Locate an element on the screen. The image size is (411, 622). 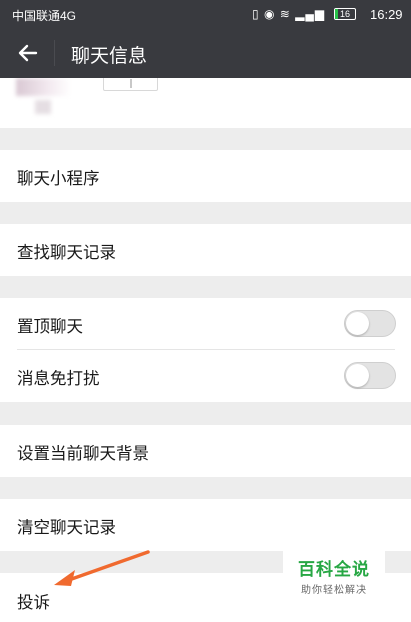
search-history-item: 查找聊天记录 is located at coordinates (205, 250).